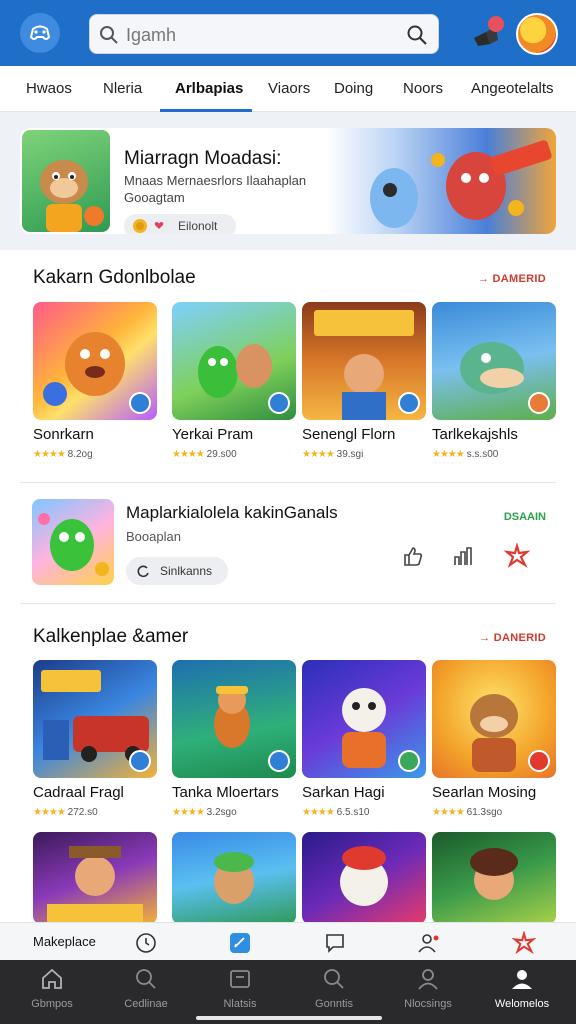 The image size is (576, 1024). I want to click on star-burst-icon, so click(517, 556).